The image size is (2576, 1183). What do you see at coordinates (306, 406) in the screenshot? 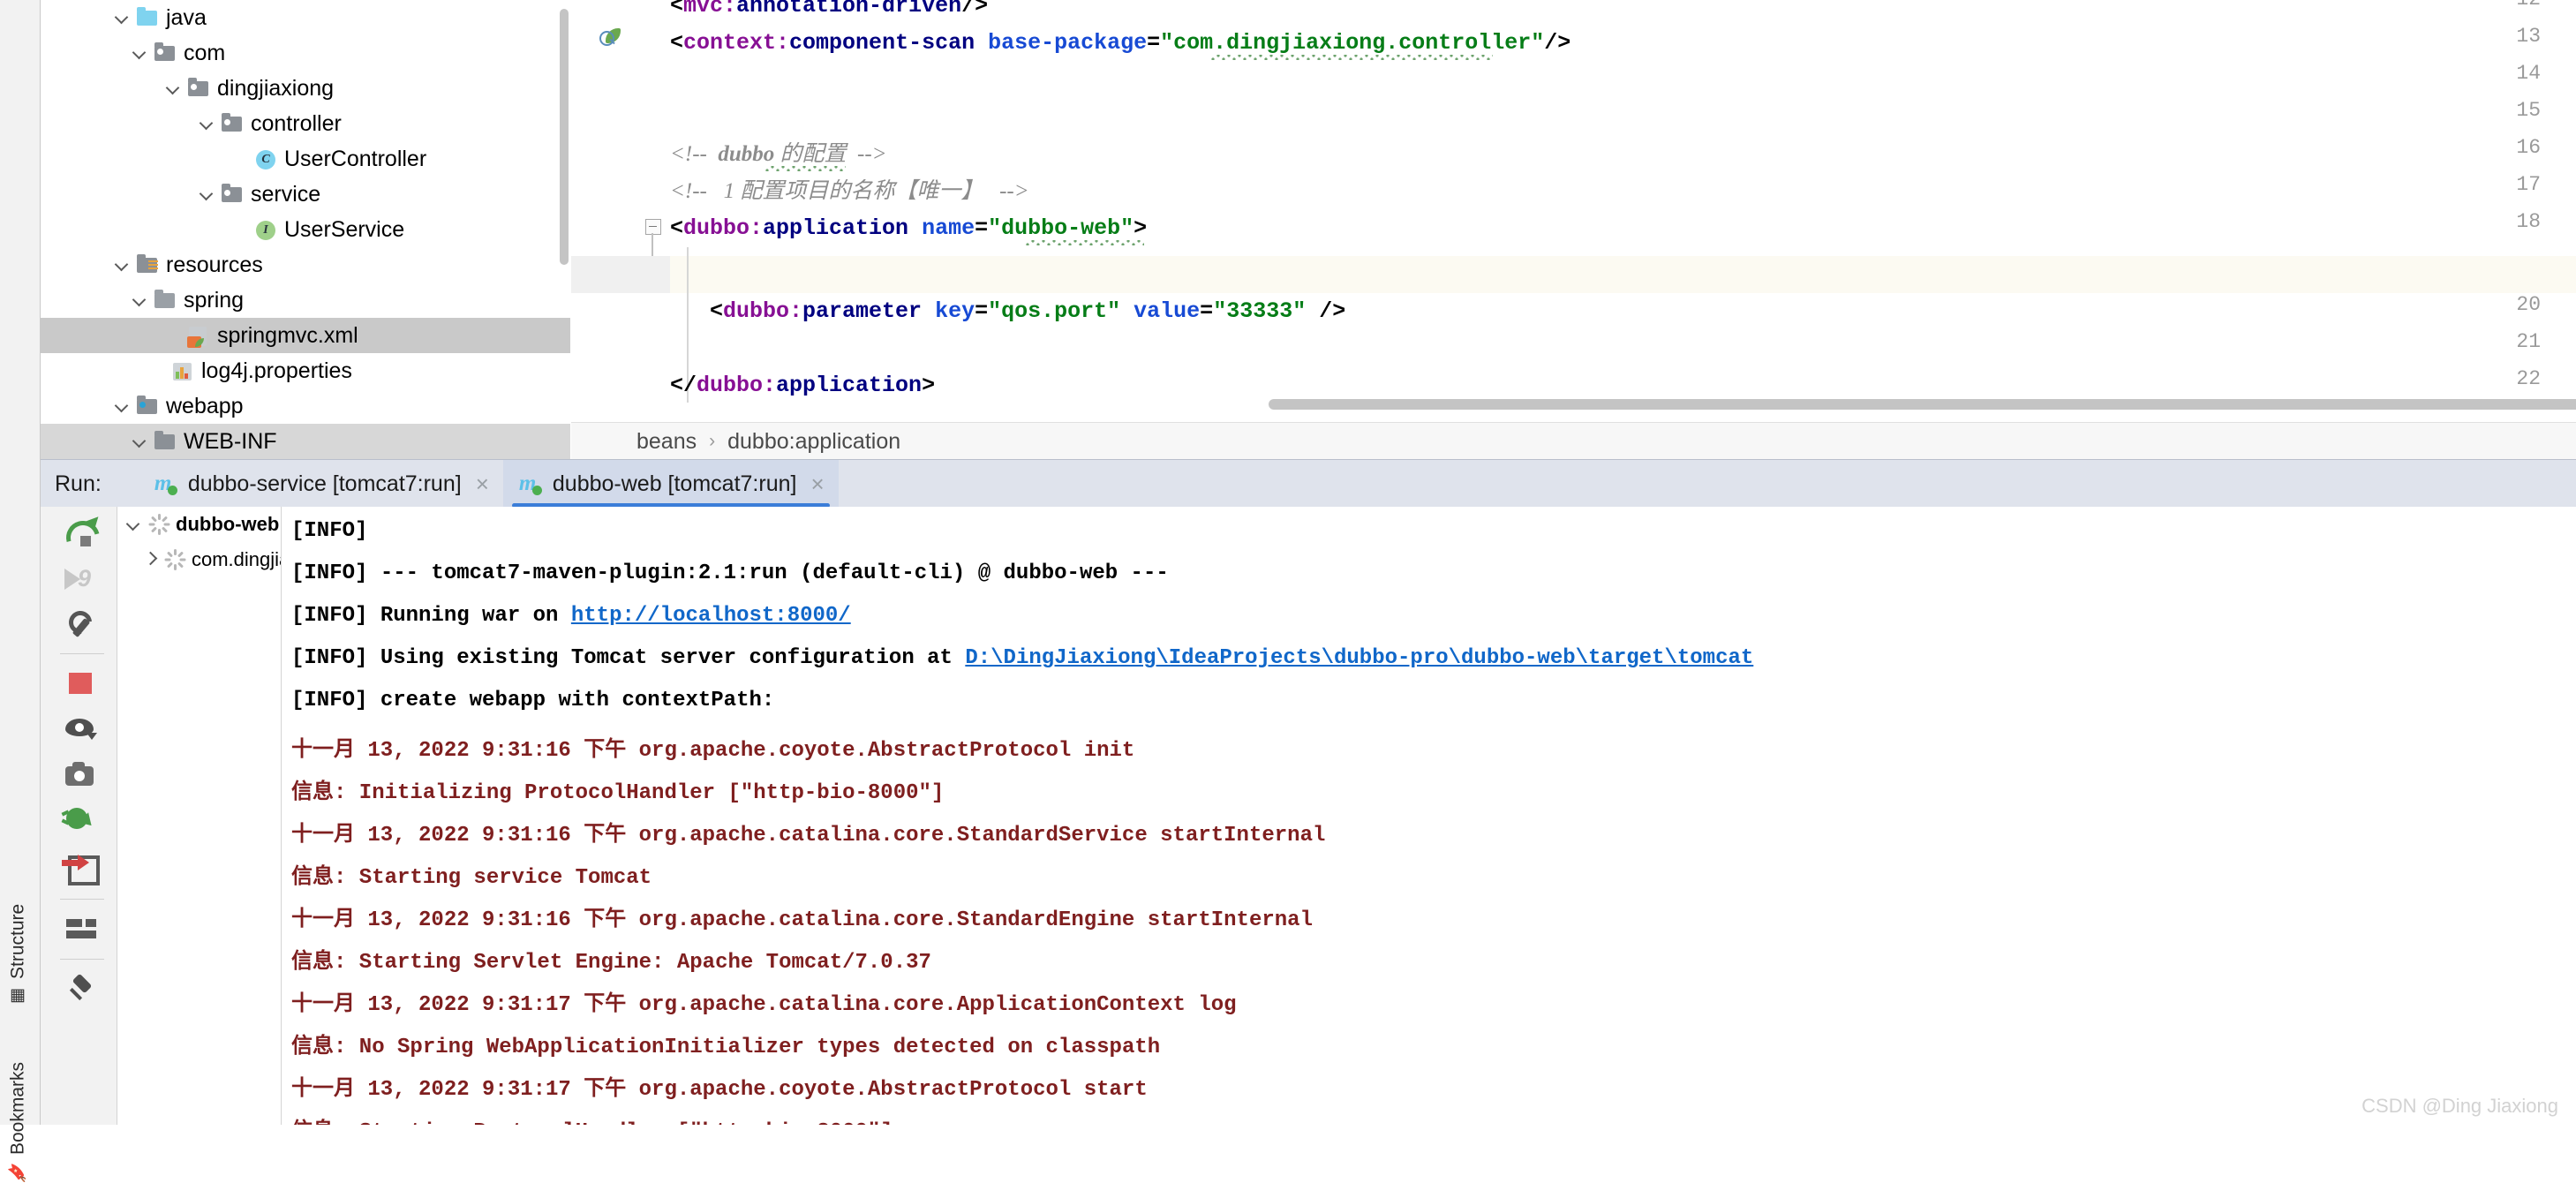
I see `tree-item-webapp: webapp` at bounding box center [306, 406].